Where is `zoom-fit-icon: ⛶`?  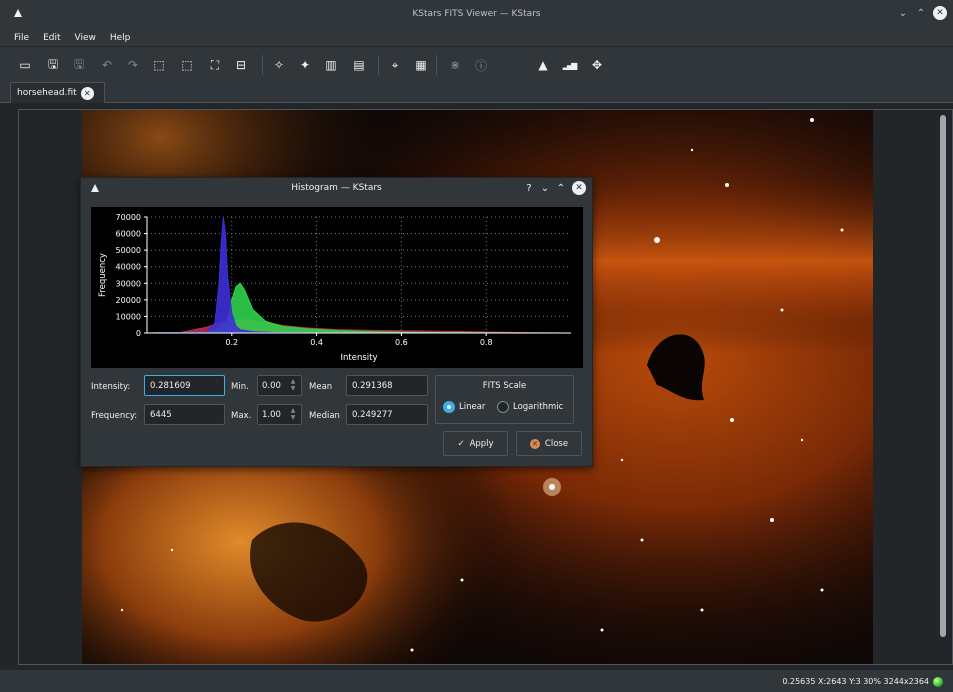
zoom-fit-icon: ⛶ is located at coordinates (215, 65).